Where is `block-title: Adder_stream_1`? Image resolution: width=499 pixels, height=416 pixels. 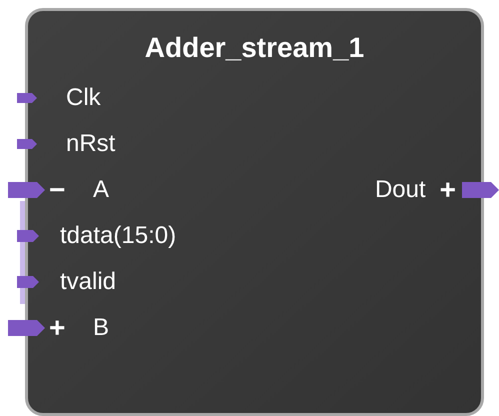 block-title: Adder_stream_1 is located at coordinates (255, 48).